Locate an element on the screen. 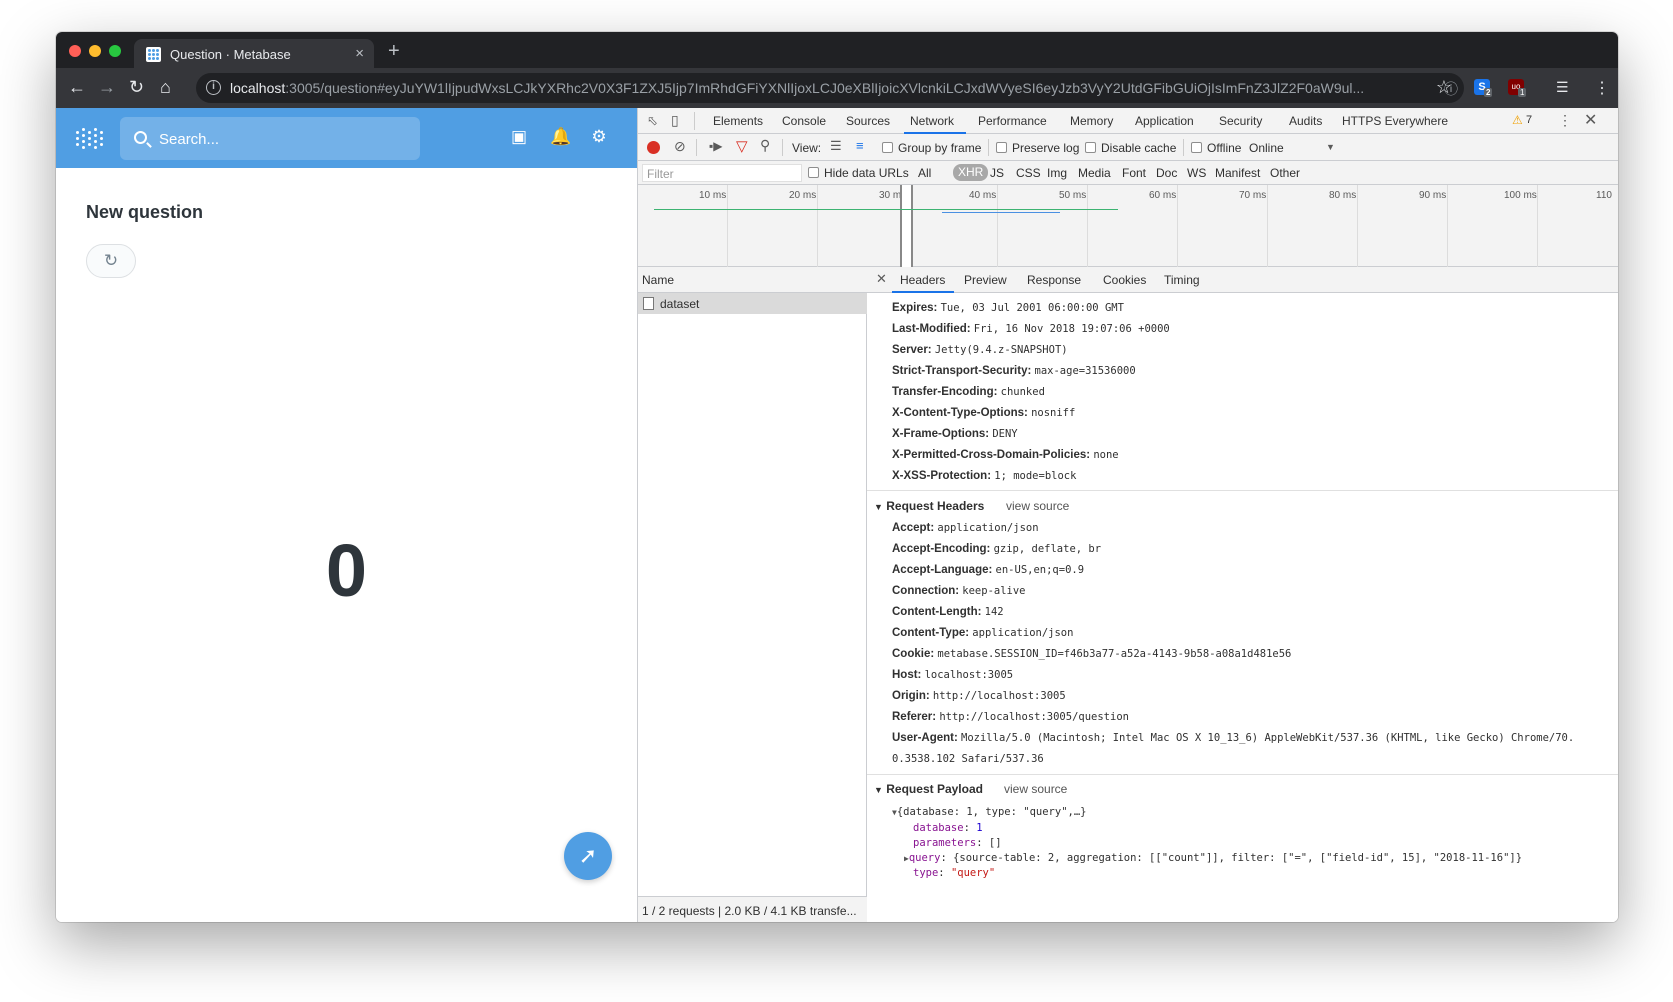  forward-icon: → is located at coordinates (107, 87).